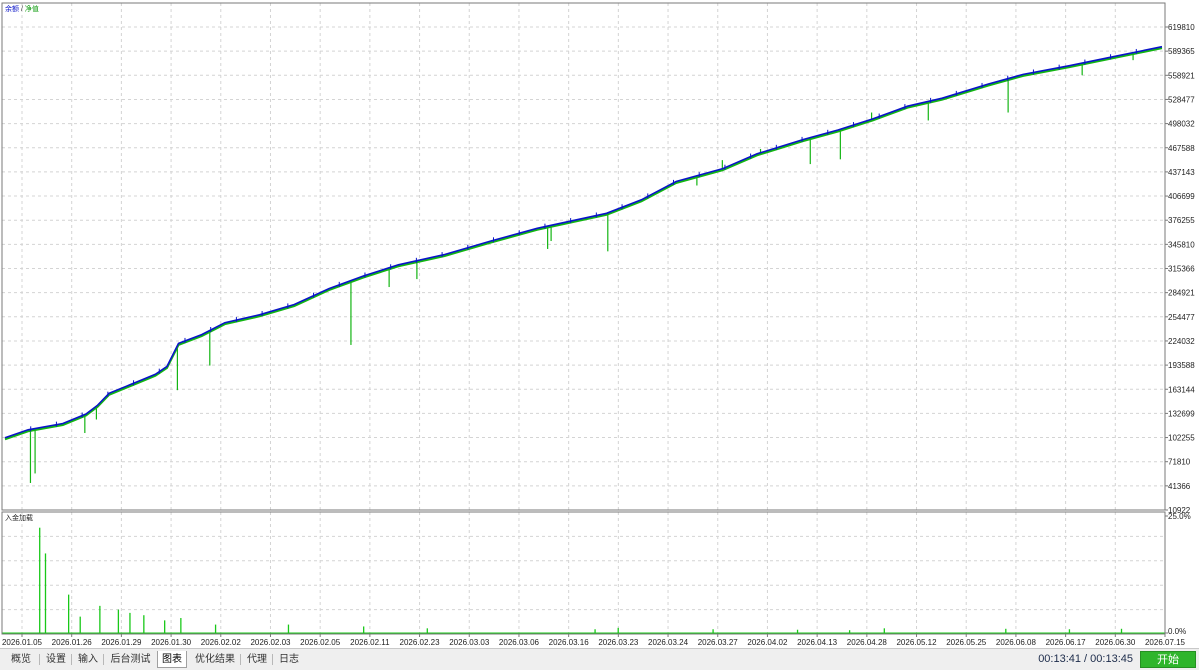  I want to click on x-tick-label: 2026.02.23, so click(420, 642).